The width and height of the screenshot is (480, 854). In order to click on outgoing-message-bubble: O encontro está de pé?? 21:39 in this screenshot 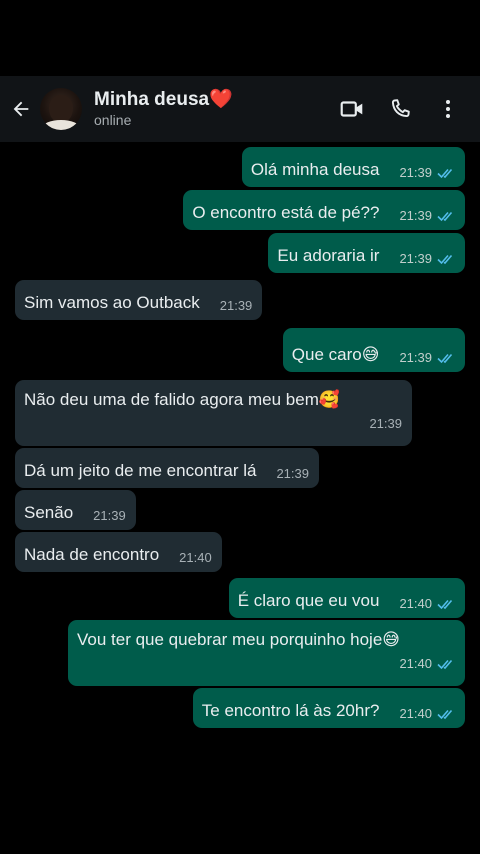, I will do `click(324, 210)`.